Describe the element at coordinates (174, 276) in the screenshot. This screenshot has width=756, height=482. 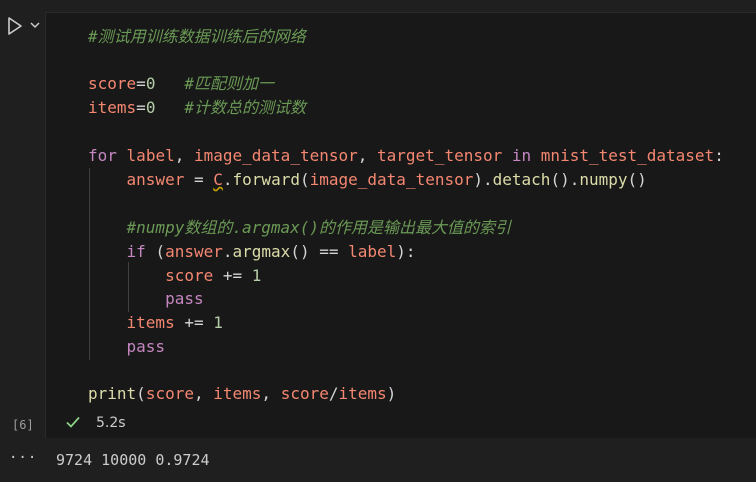
I see `code-line: score += 1` at that location.